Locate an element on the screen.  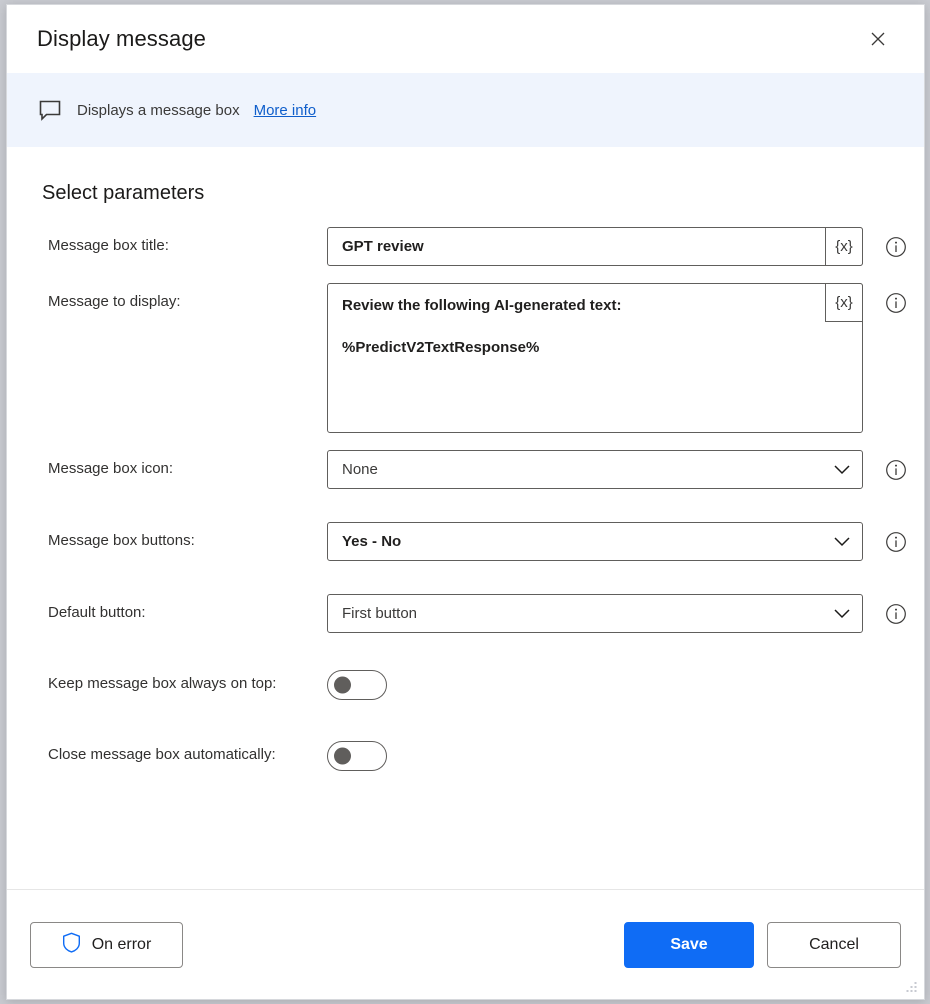
more-info-link: More info is located at coordinates (285, 110).